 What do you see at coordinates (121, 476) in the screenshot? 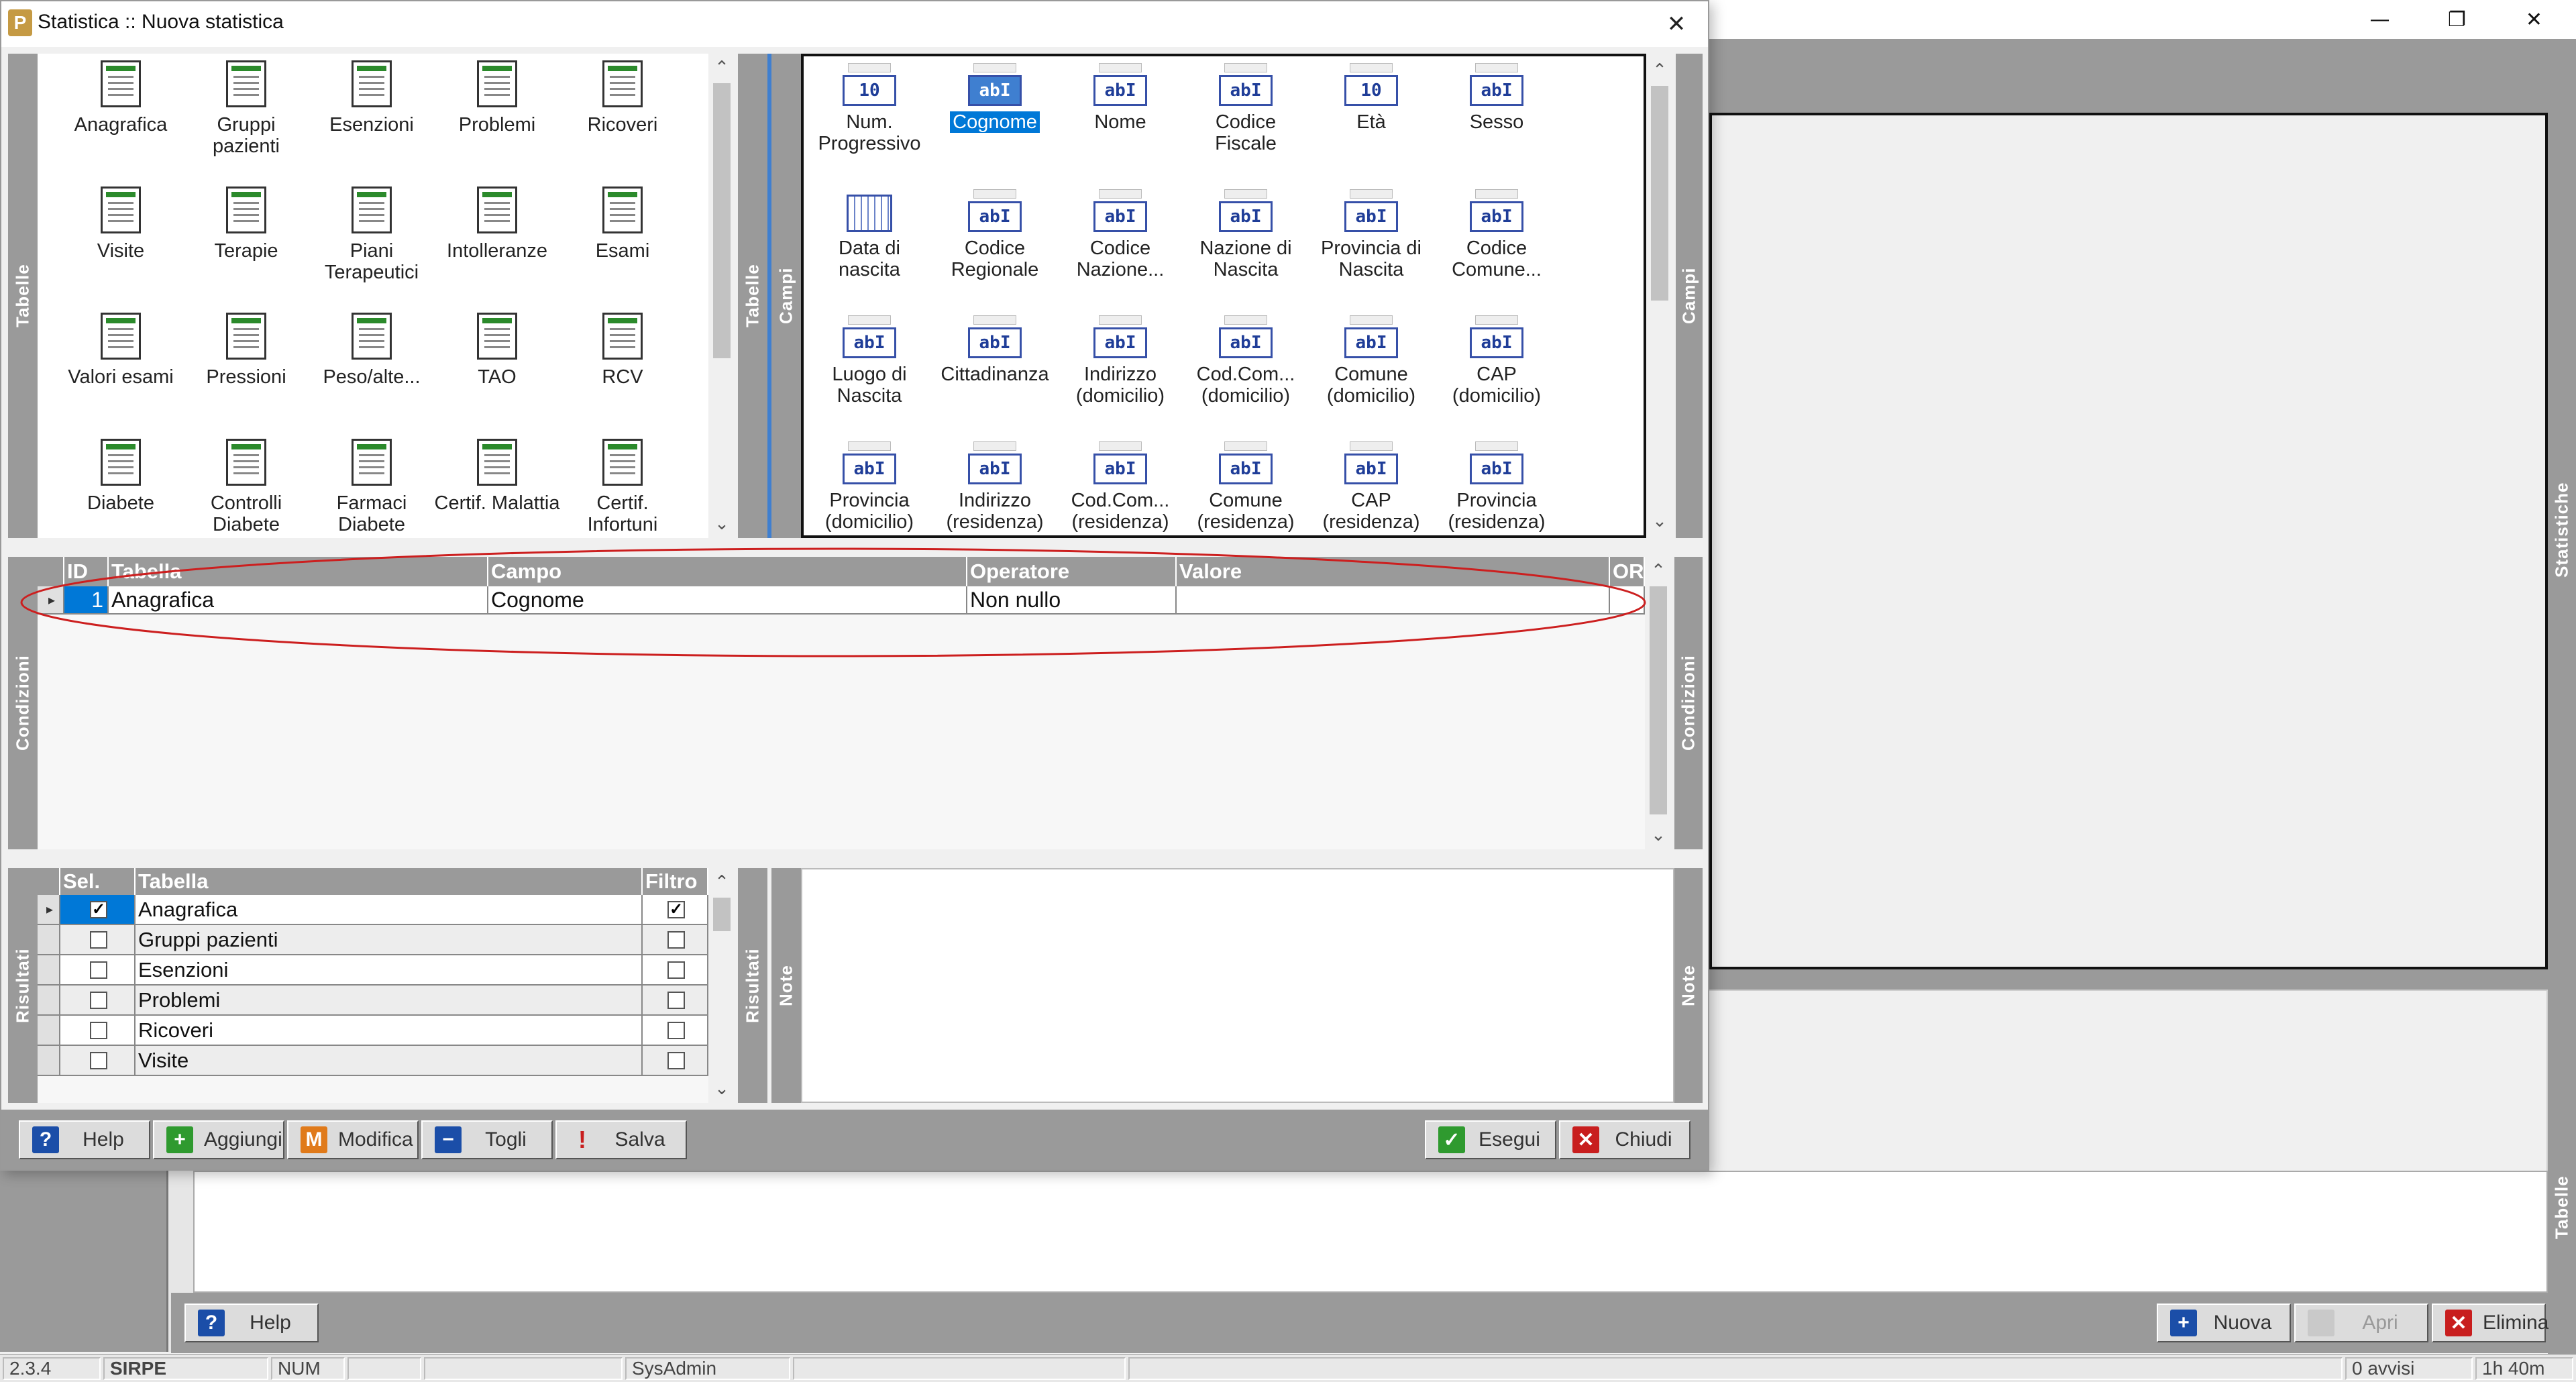
I see `table-item: Diabete` at bounding box center [121, 476].